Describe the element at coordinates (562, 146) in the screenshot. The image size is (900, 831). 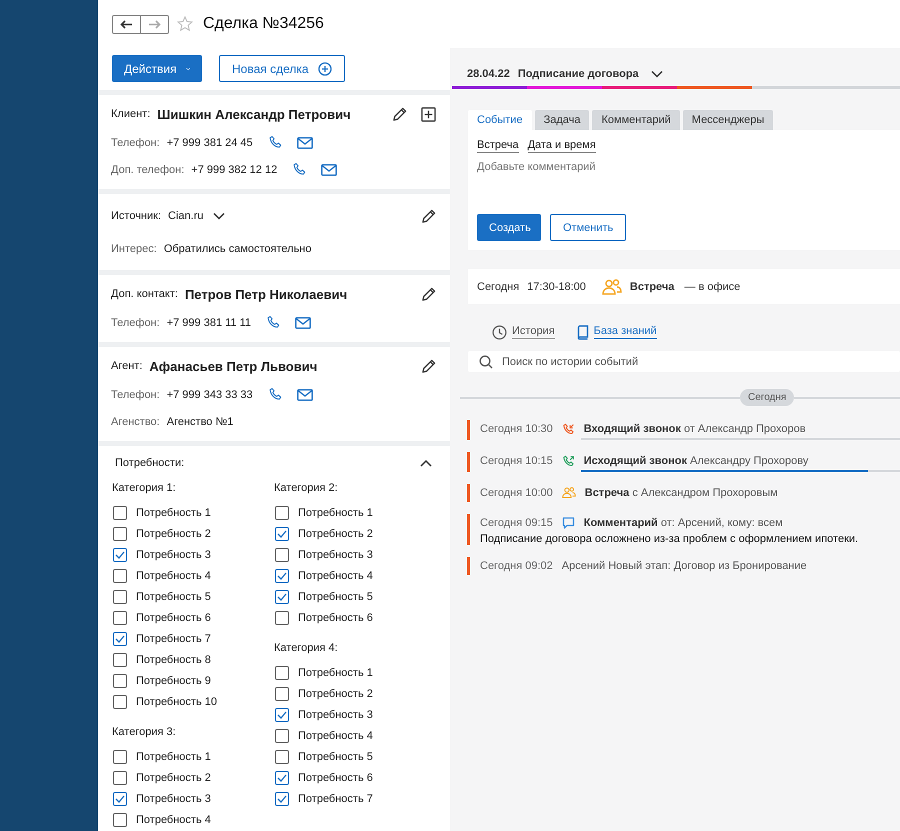
I see `form-field: Дата и время` at that location.